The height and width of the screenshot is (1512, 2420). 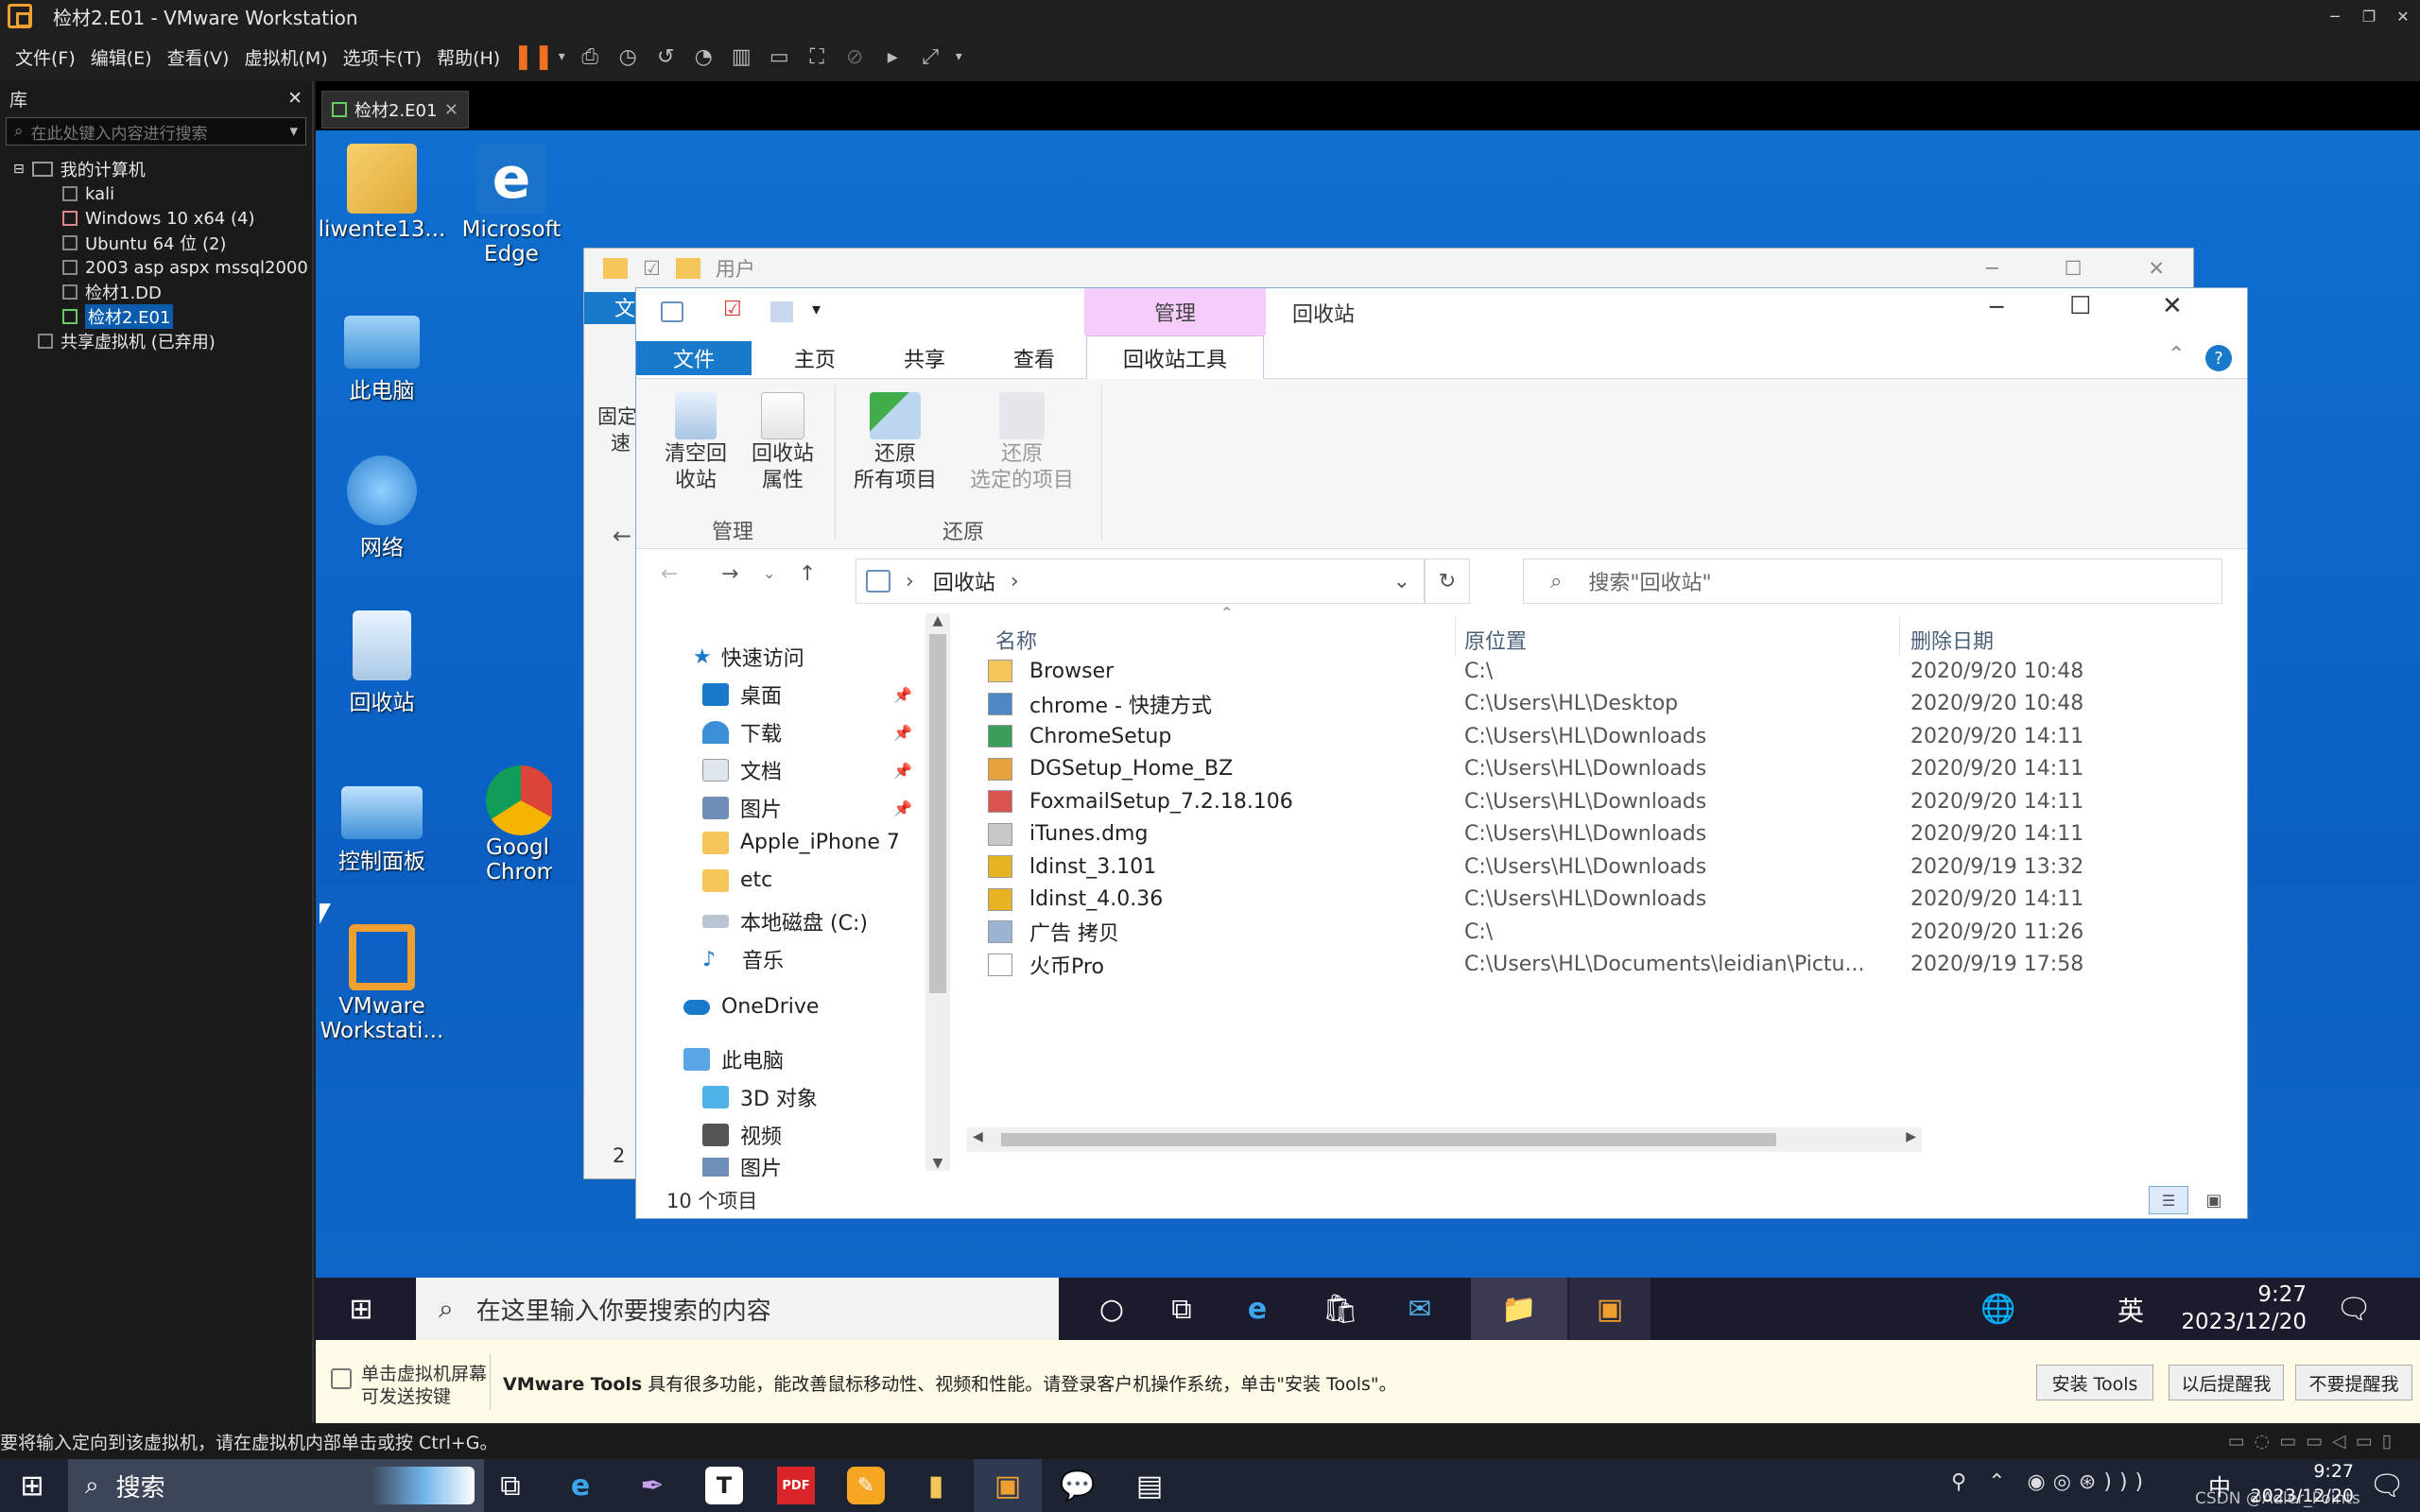 I want to click on guest-search-box: ⌕ 在这里输入你要搜索的内容, so click(x=737, y=1309).